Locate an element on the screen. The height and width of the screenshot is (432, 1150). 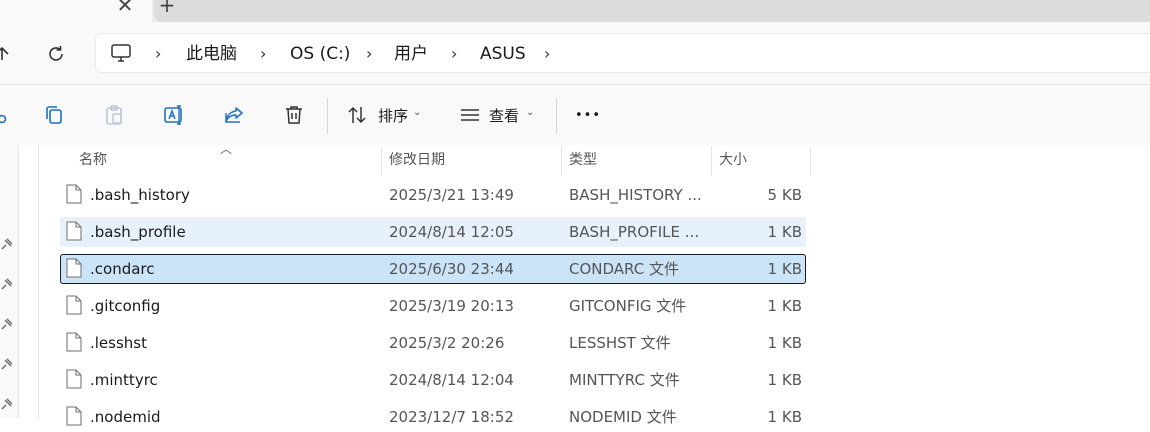
file-name: .bash_history is located at coordinates (140, 195).